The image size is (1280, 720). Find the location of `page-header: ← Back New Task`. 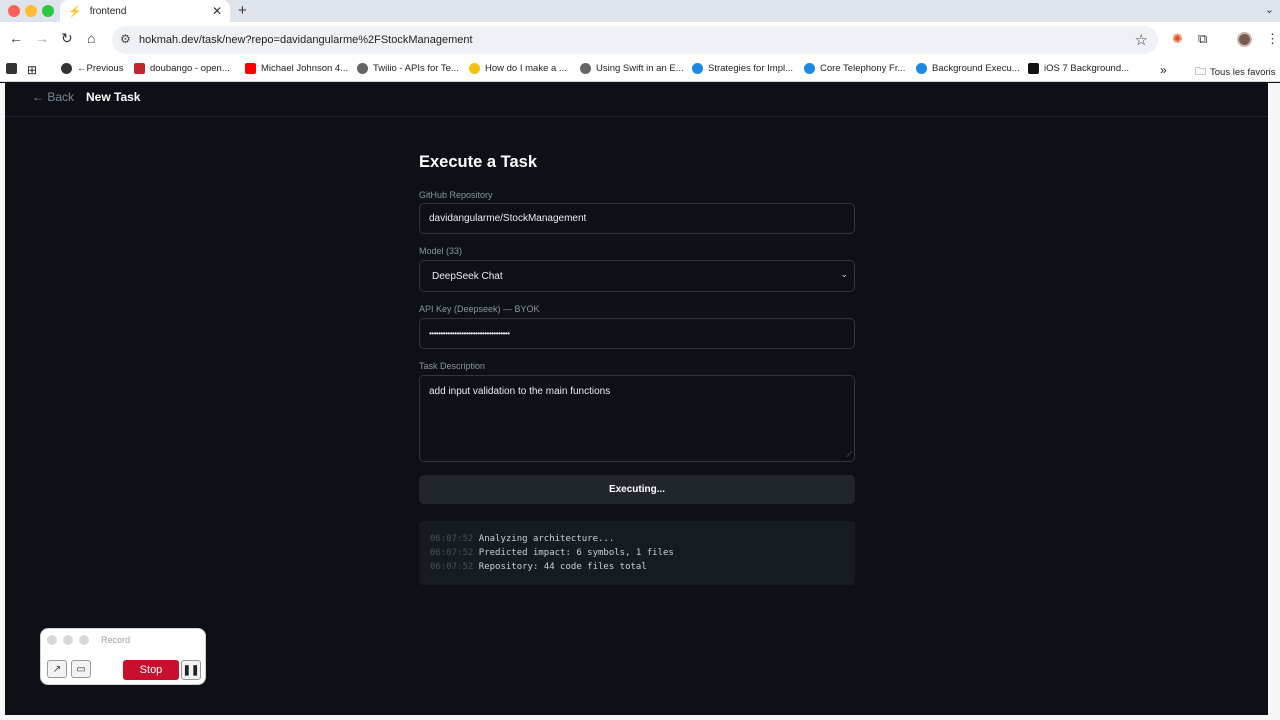

page-header: ← Back New Task is located at coordinates (636, 100).